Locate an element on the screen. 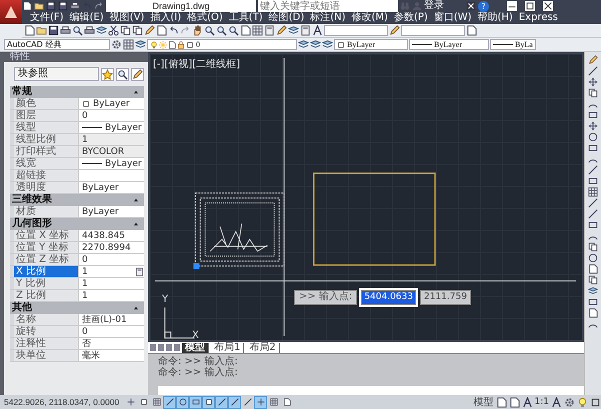 This screenshot has height=409, width=601. menu-item: 工具(T) is located at coordinates (245, 18).